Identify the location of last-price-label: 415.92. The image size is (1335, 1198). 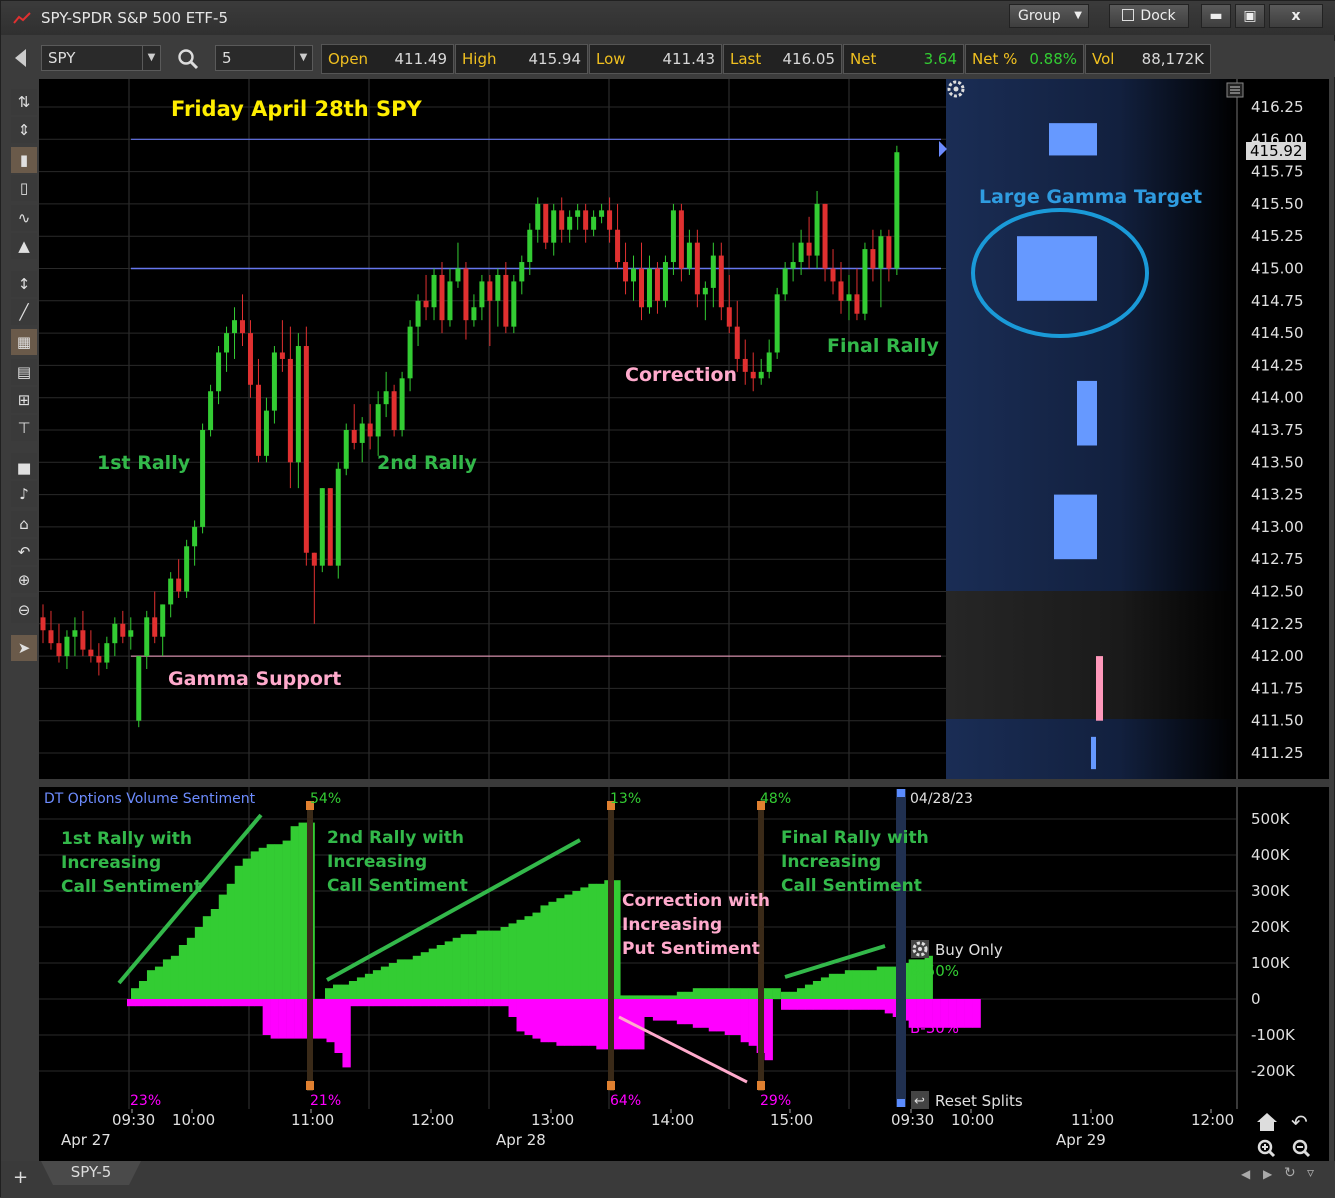
(1276, 151).